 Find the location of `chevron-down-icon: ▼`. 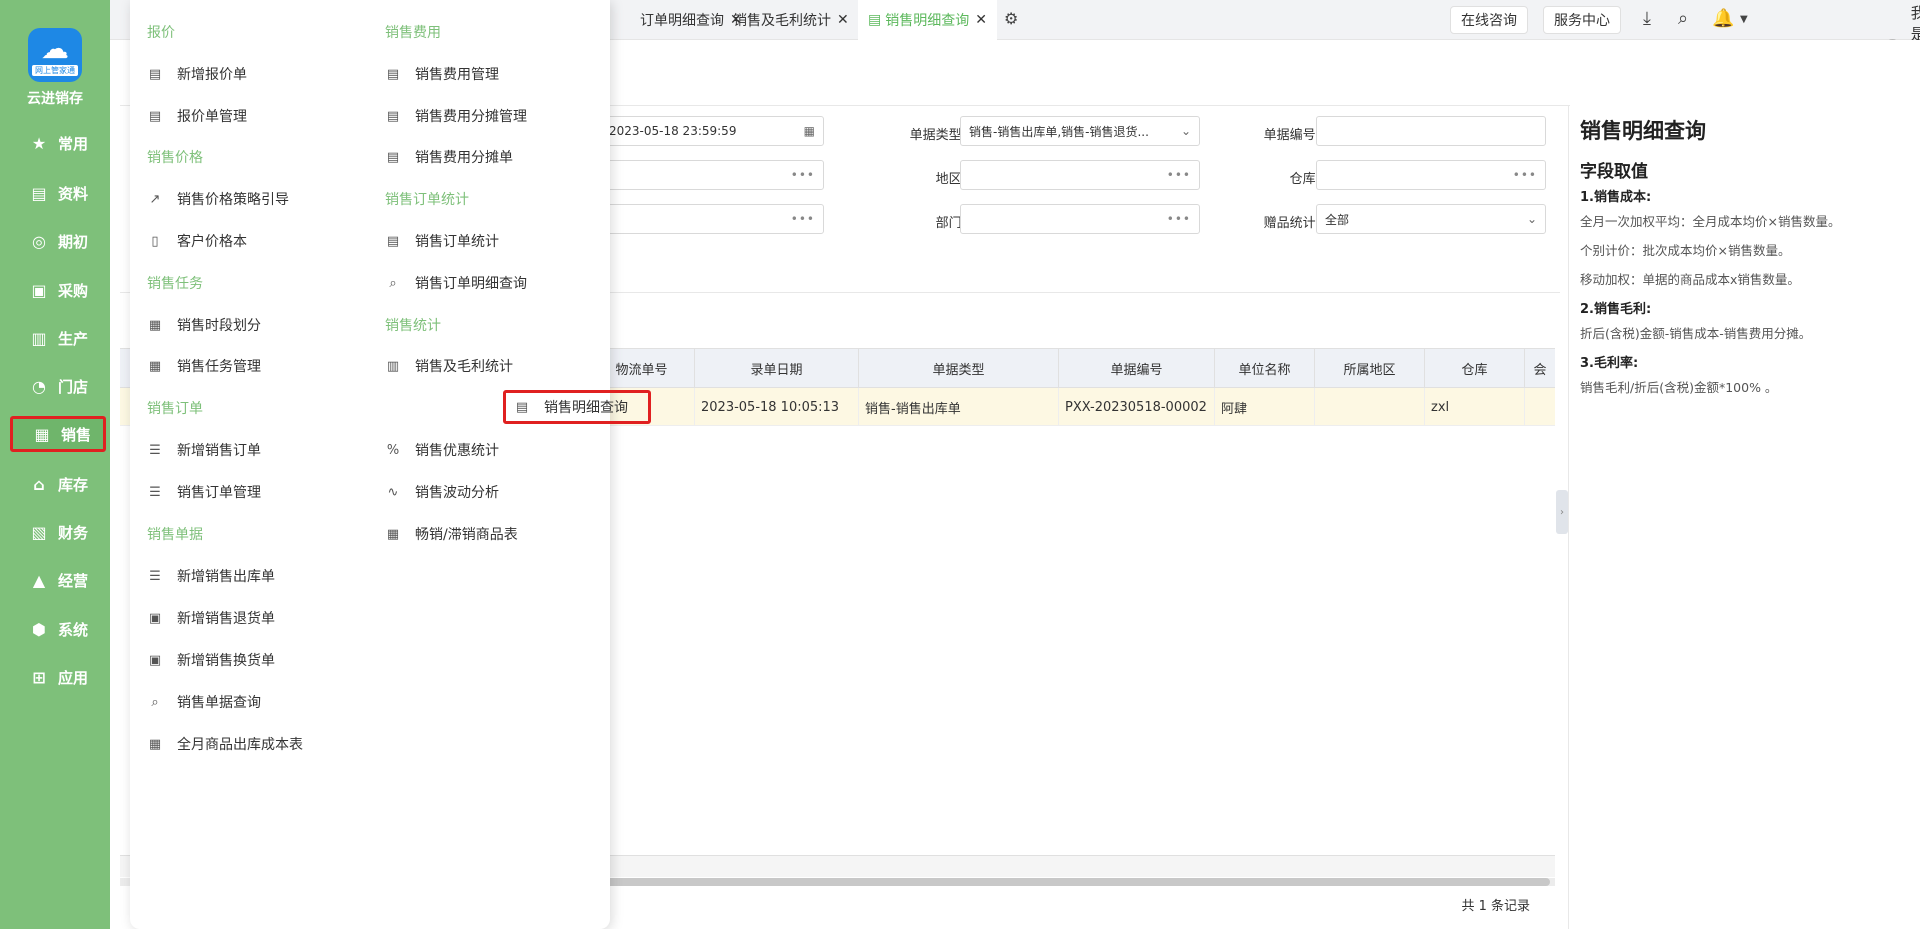

chevron-down-icon: ▼ is located at coordinates (1744, 19).